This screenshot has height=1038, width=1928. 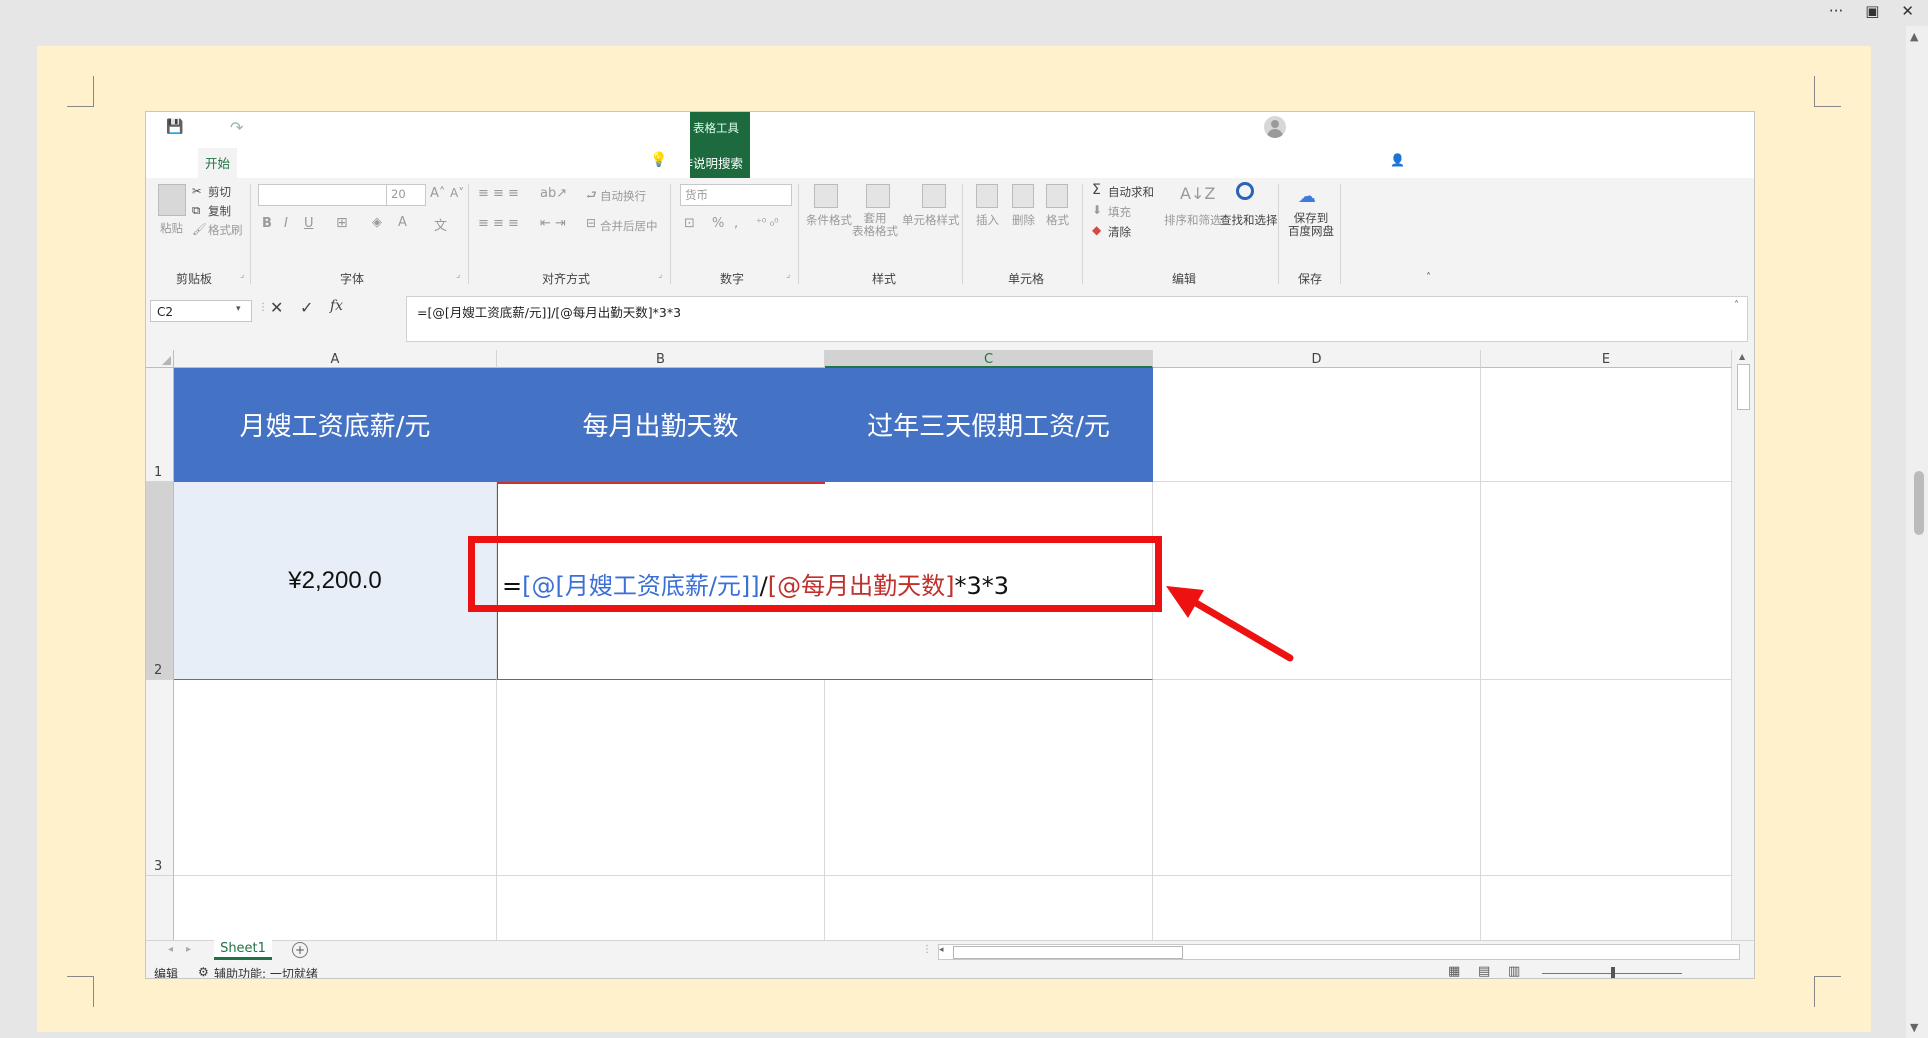 What do you see at coordinates (286, 223) in the screenshot?
I see `italic-button: I` at bounding box center [286, 223].